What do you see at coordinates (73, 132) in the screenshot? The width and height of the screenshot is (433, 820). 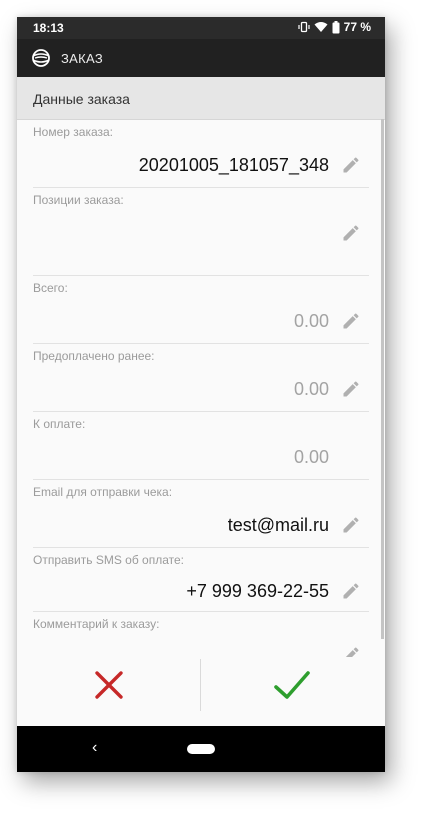 I see `field-label: Номер заказа:` at bounding box center [73, 132].